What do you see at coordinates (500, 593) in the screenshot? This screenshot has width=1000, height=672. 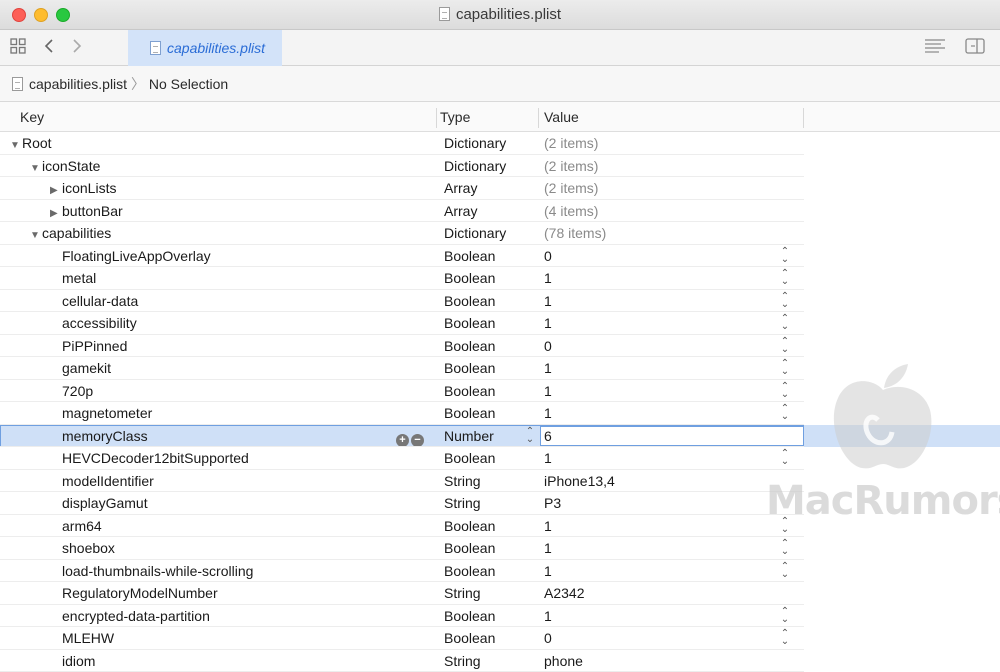 I see `table-row: RegulatoryModelNumber String A2342` at bounding box center [500, 593].